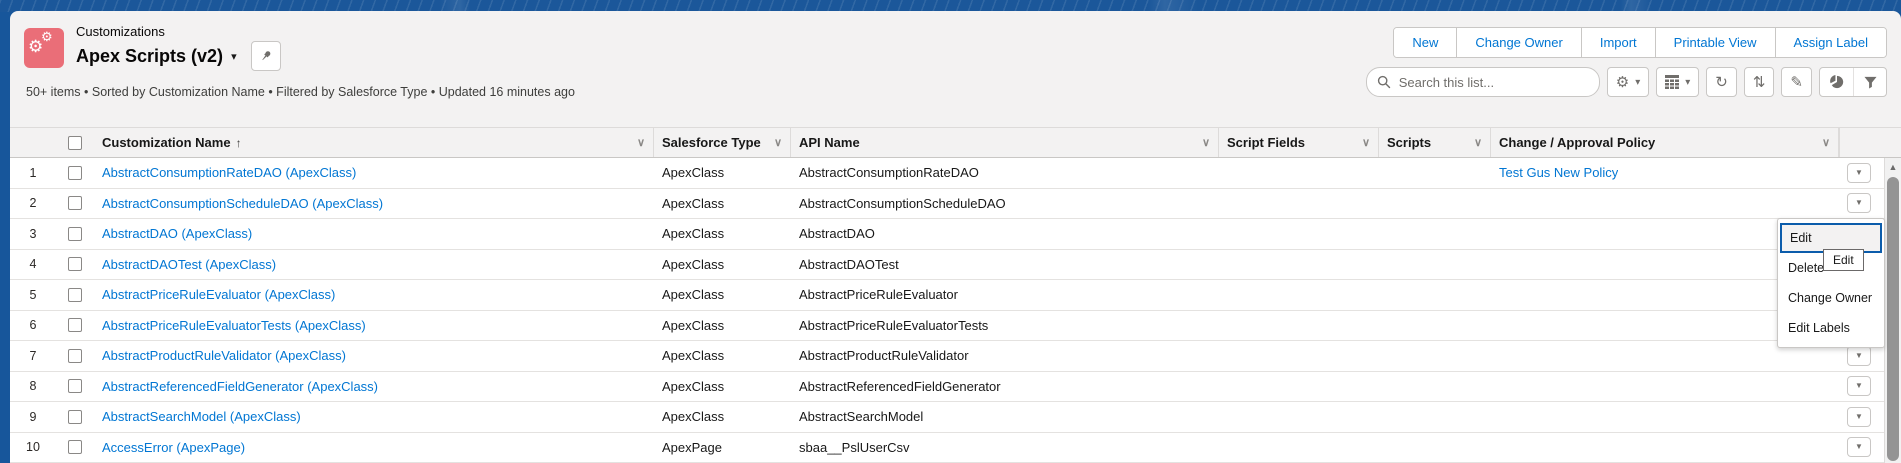 This screenshot has height=463, width=1901. What do you see at coordinates (1617, 42) in the screenshot?
I see `header-action-import: Import` at bounding box center [1617, 42].